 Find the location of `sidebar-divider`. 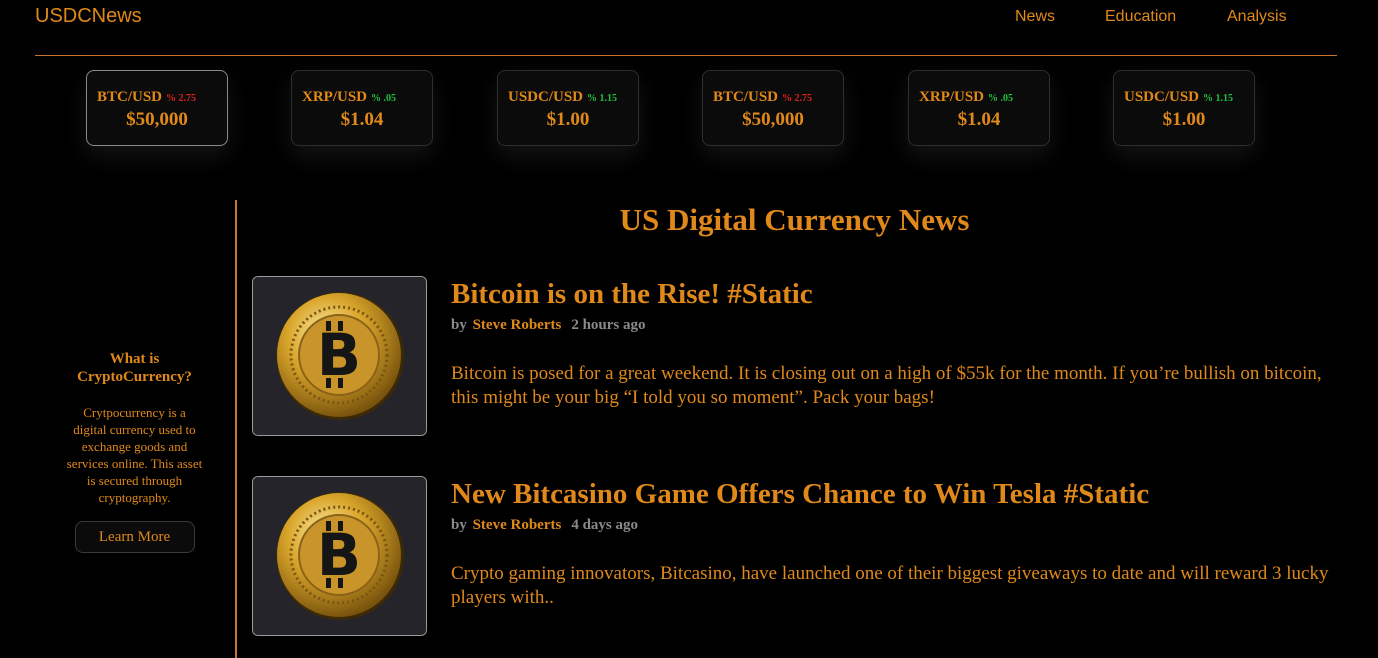

sidebar-divider is located at coordinates (236, 429).